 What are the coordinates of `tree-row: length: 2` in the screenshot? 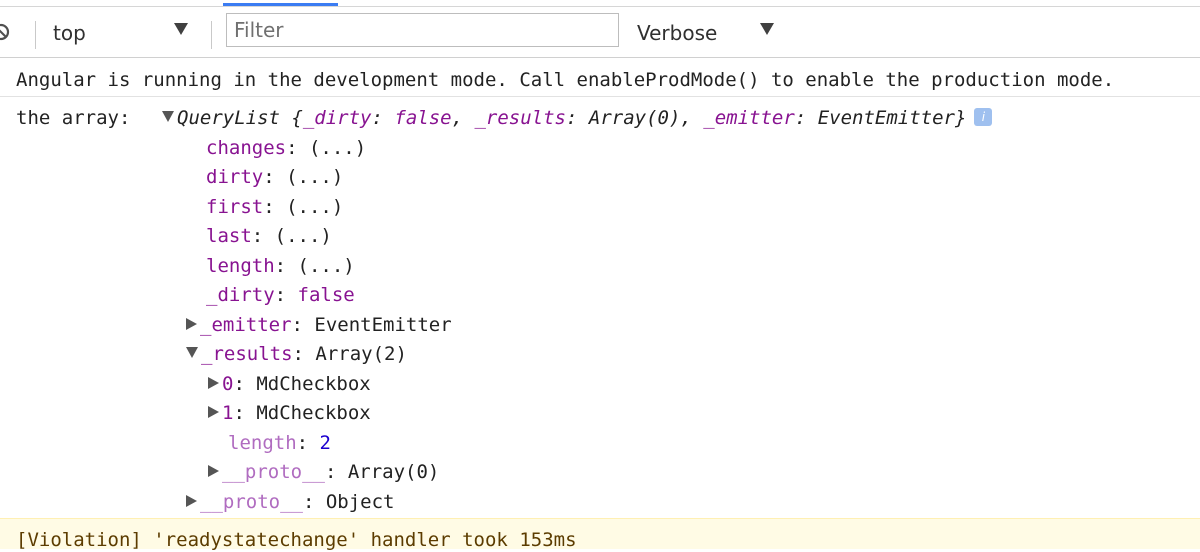 It's located at (279, 443).